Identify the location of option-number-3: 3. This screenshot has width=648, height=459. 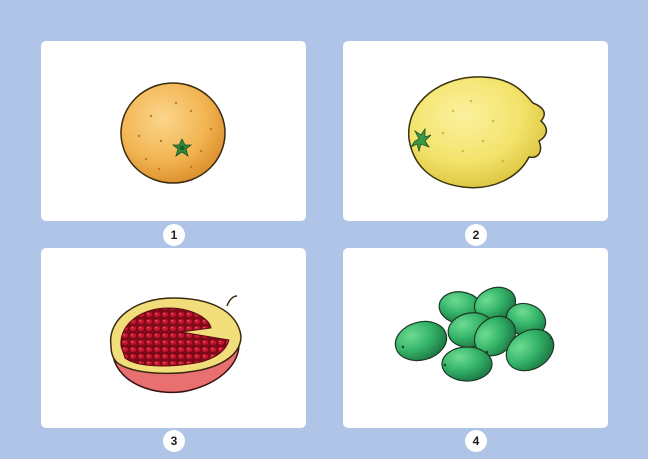
(174, 441).